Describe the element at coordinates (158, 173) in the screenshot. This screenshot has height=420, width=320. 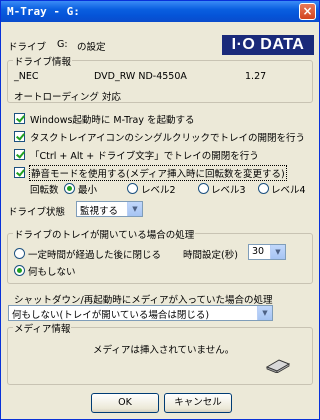
I see `option-silent-mode-label: 静音モードを使用する(メディア挿入時に回転数を変更する)` at that location.